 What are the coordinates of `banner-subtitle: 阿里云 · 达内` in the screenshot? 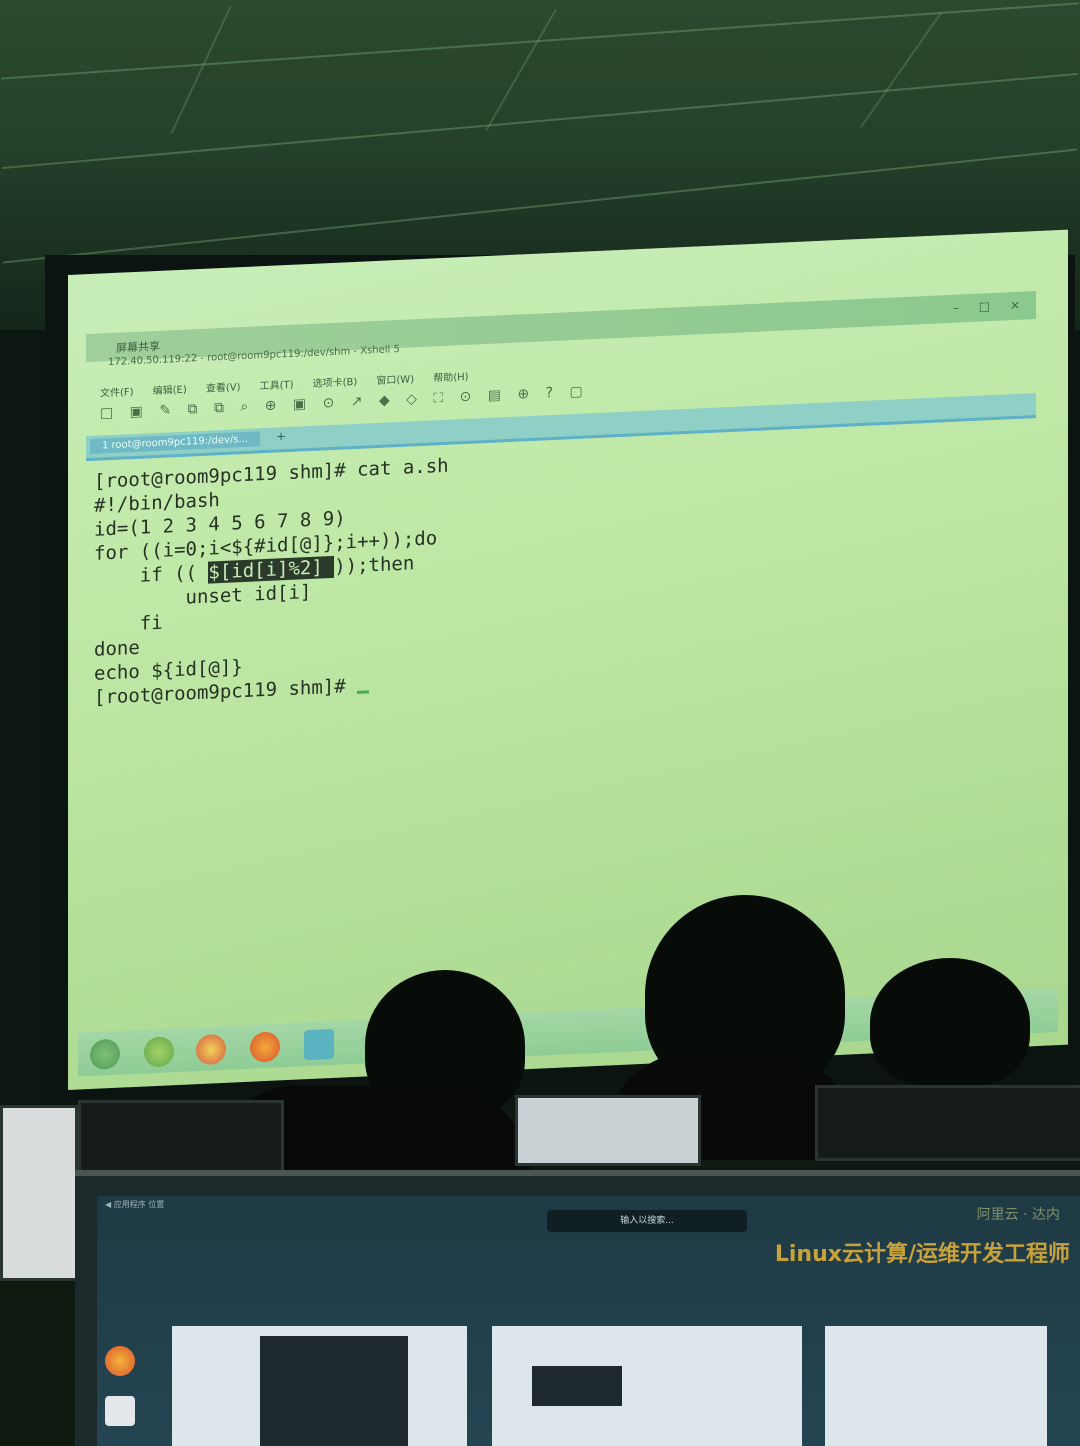 It's located at (1018, 1215).